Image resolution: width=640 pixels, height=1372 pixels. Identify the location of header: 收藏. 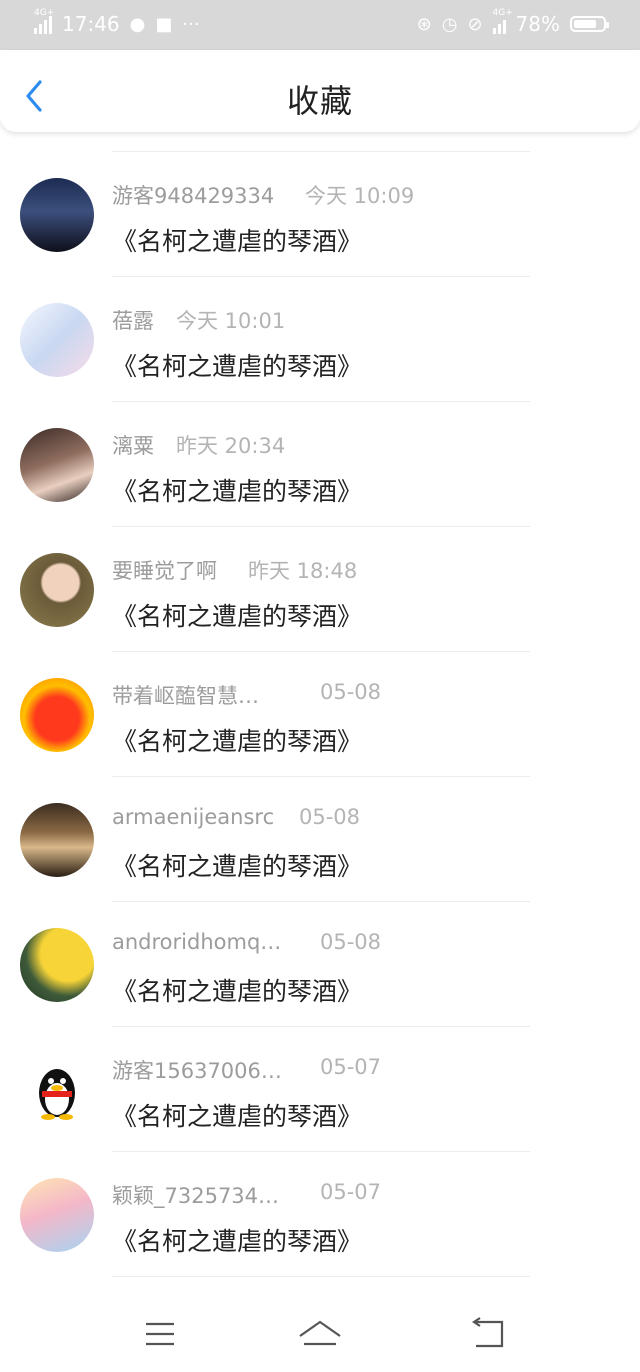
(320, 91).